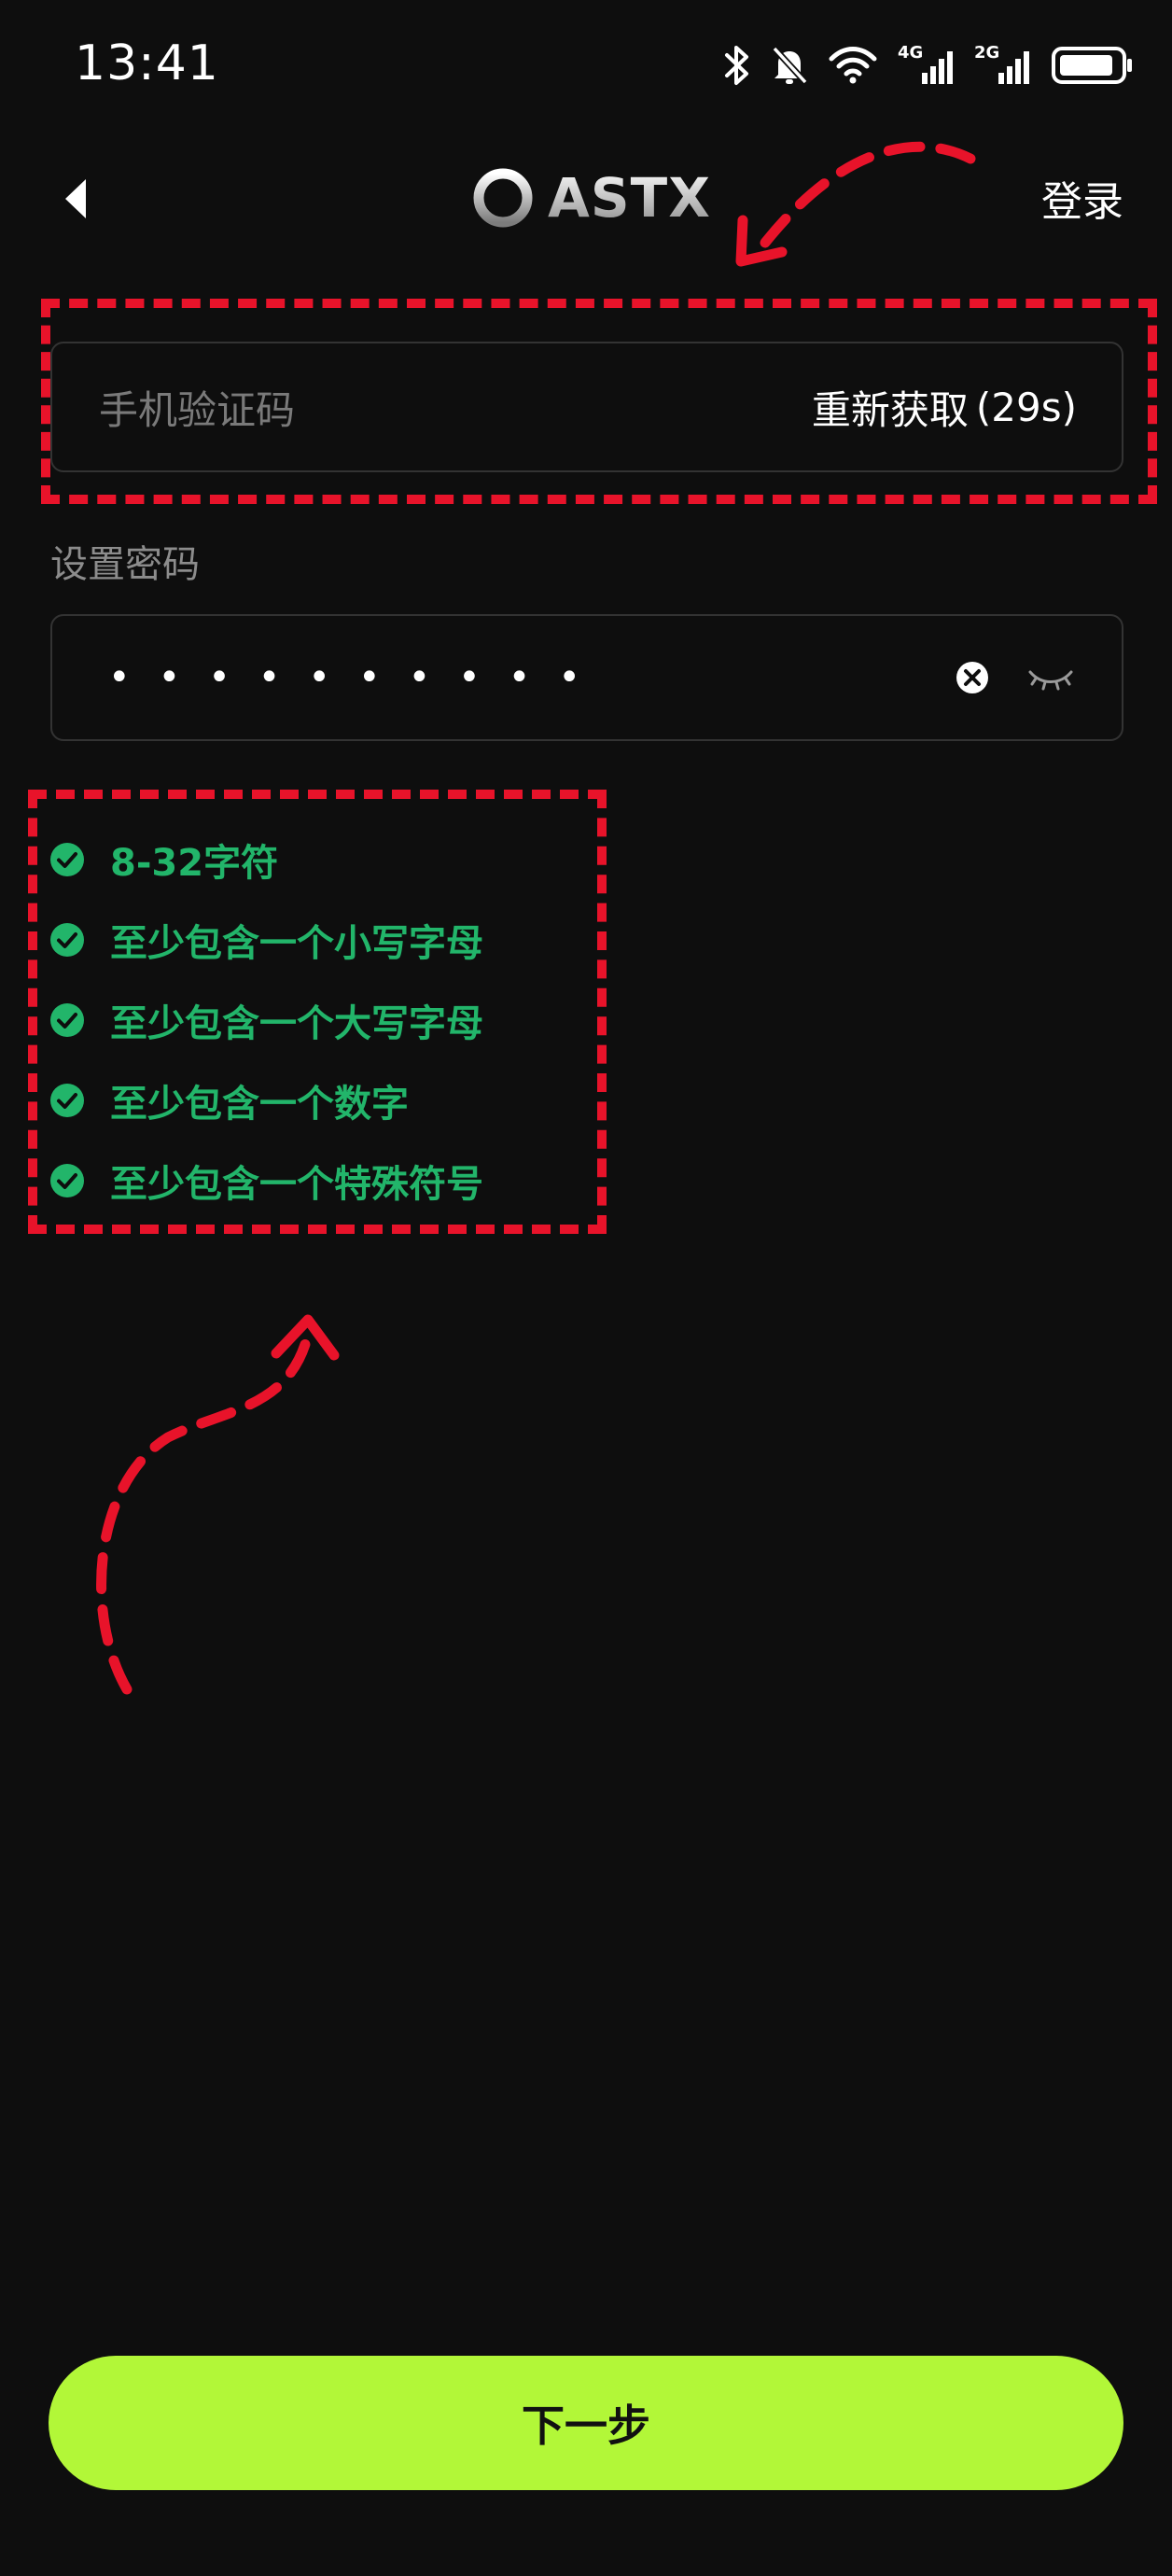 The height and width of the screenshot is (2576, 1172). I want to click on logo-ring-icon, so click(503, 198).